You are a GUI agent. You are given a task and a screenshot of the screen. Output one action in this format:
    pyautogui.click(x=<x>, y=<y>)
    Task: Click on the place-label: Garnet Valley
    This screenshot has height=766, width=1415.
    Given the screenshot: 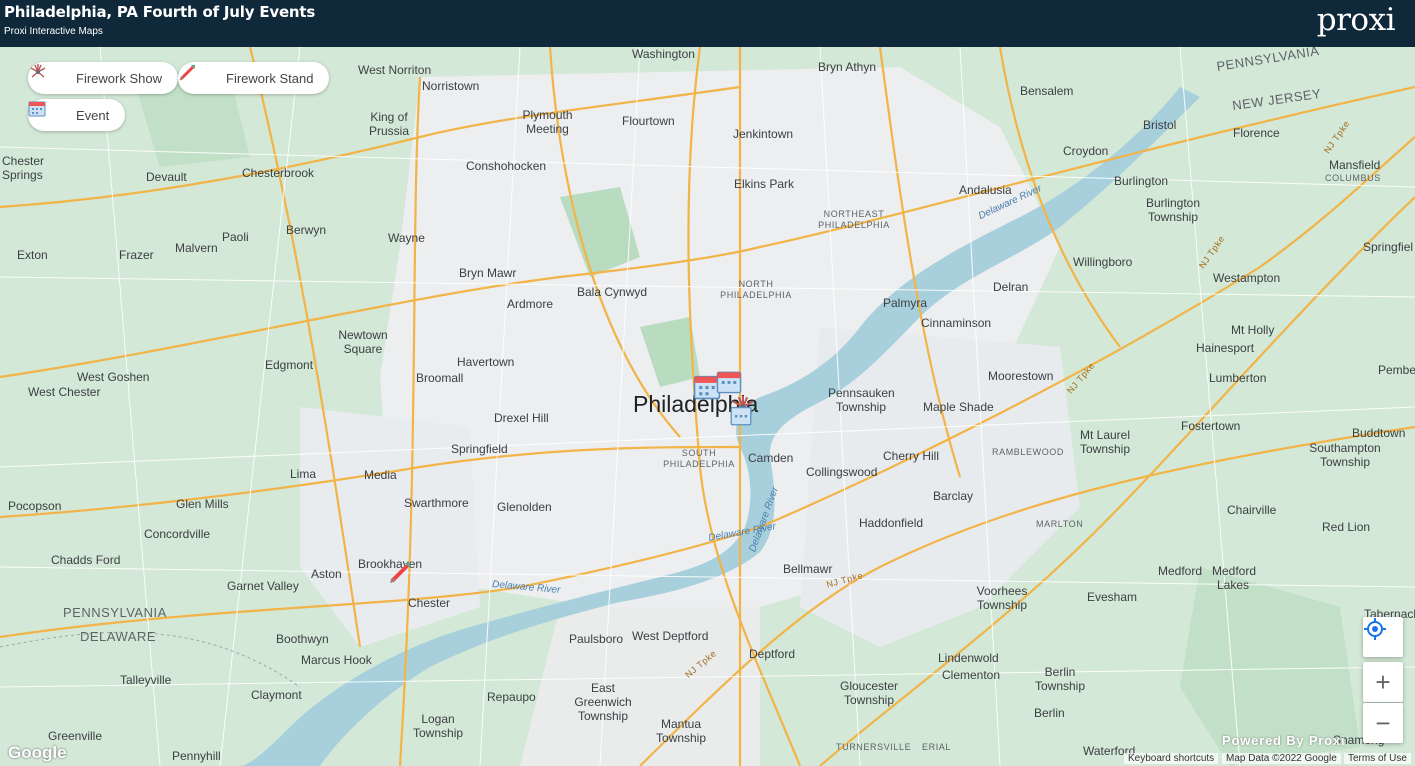 What is the action you would take?
    pyautogui.click(x=263, y=586)
    